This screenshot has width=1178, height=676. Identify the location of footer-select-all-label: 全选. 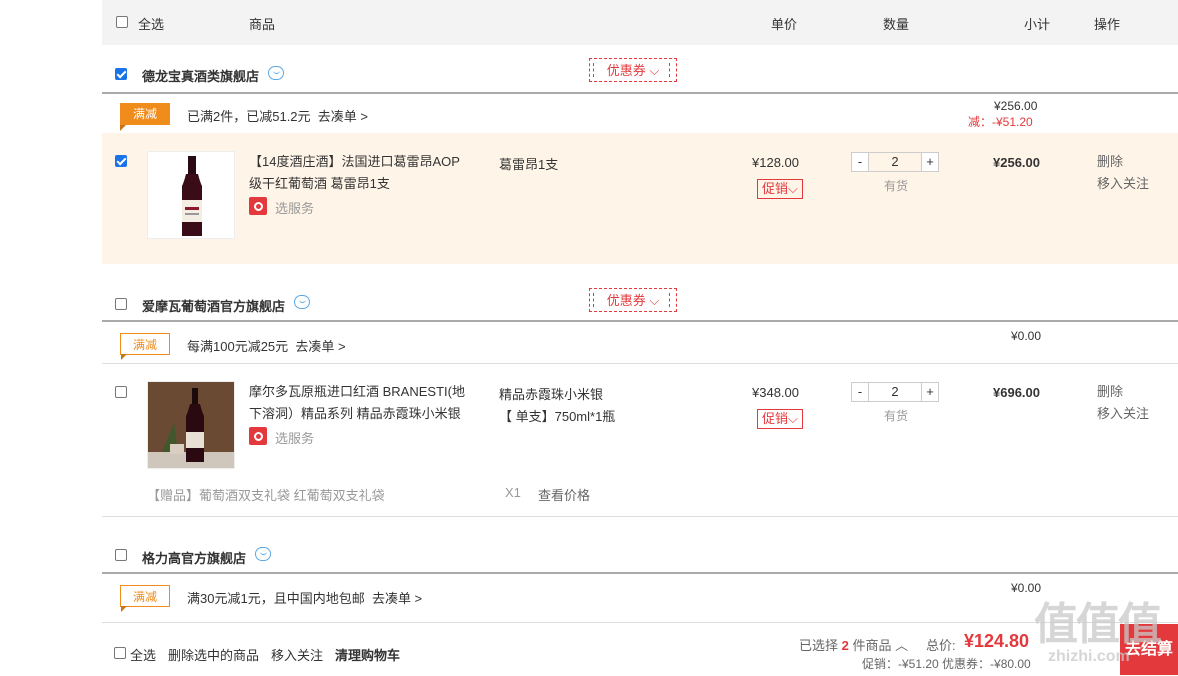
(143, 654).